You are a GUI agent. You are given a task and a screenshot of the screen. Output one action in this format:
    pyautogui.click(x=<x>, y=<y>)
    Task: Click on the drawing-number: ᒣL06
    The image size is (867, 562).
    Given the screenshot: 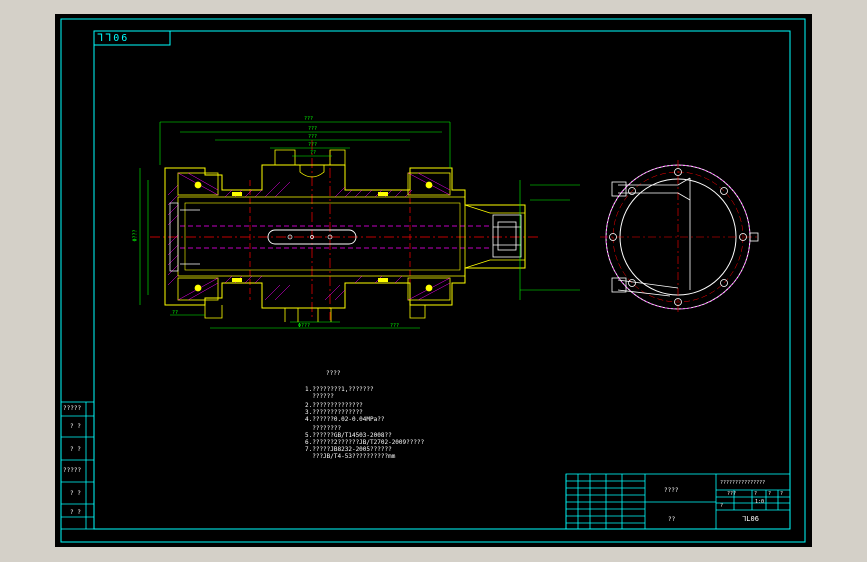 What is the action you would take?
    pyautogui.click(x=750, y=519)
    